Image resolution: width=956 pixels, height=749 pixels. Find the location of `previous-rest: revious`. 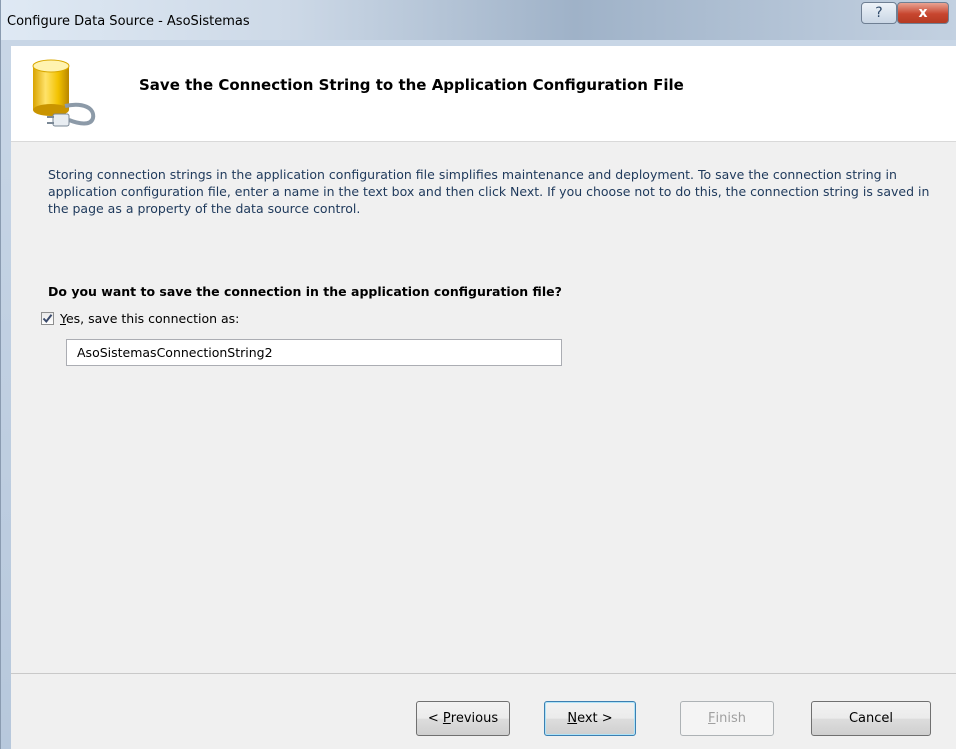

previous-rest: revious is located at coordinates (474, 718).